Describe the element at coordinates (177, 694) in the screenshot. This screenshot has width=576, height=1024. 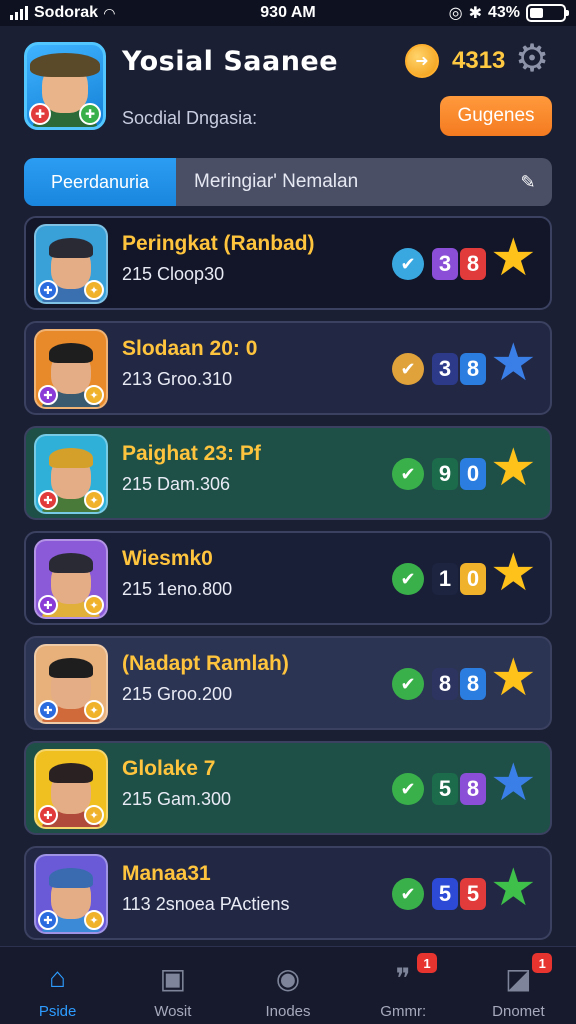
I see `item-subtitle: 215 Groo.200` at that location.